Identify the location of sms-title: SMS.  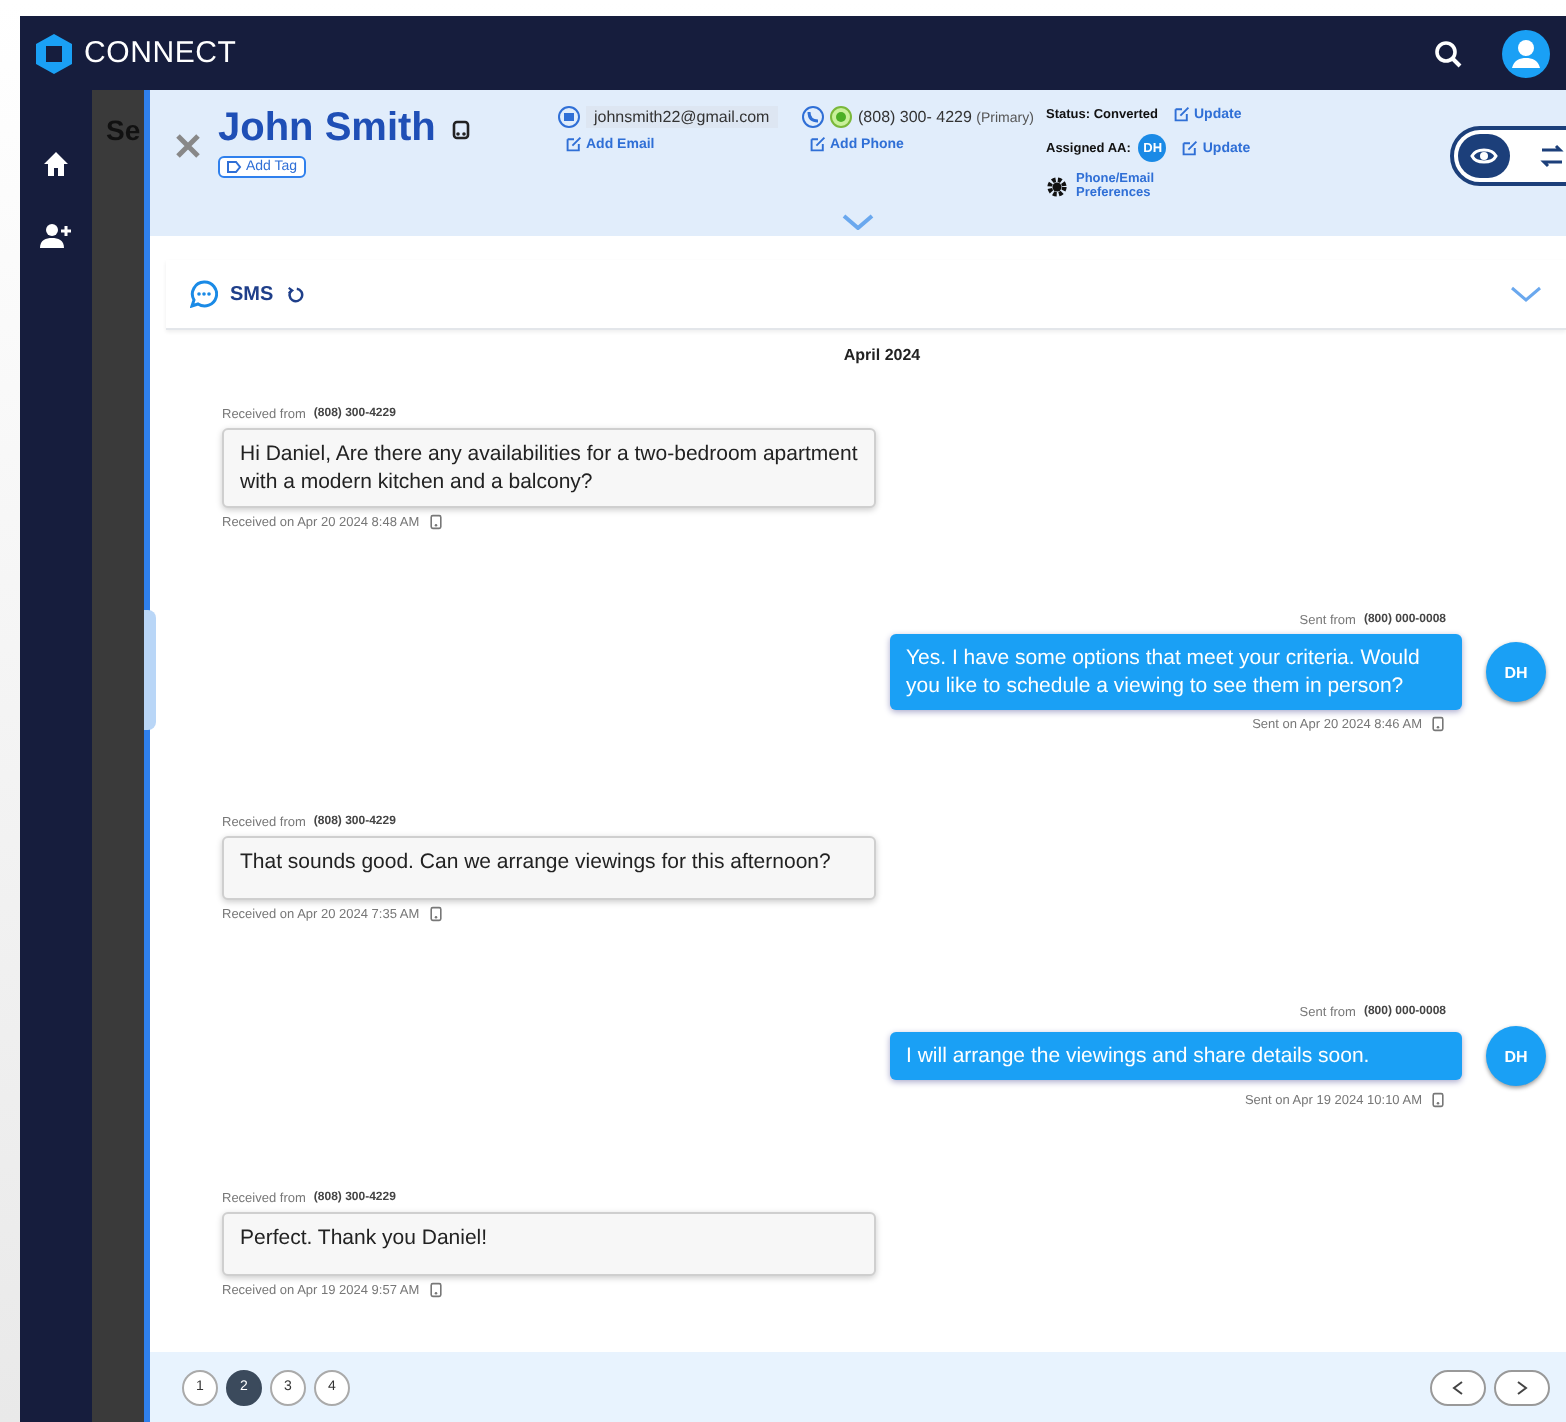
(252, 294).